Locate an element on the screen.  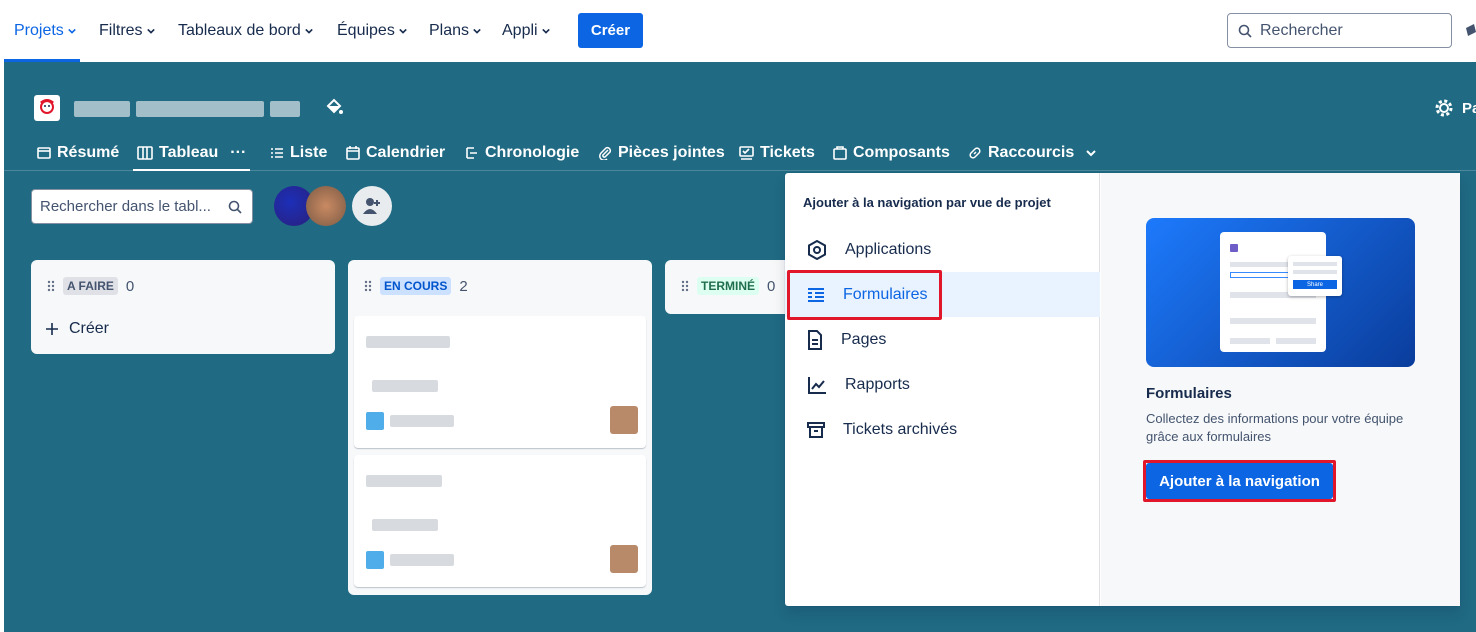
project-avatar is located at coordinates (47, 108).